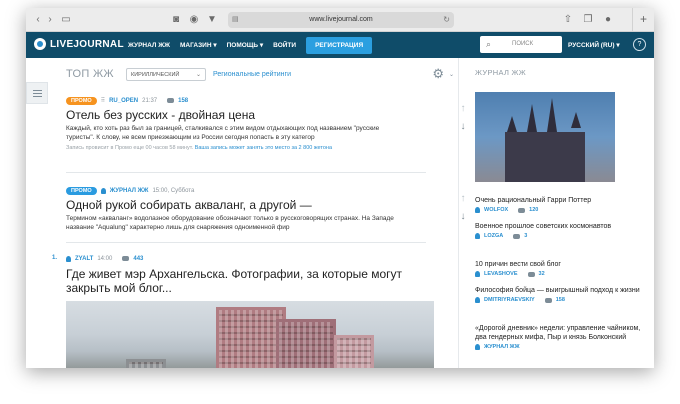 Image resolution: width=680 pixels, height=404 pixels. Describe the element at coordinates (560, 236) in the screenshot. I see `sidebar-post-meta: LOZGA 3` at that location.